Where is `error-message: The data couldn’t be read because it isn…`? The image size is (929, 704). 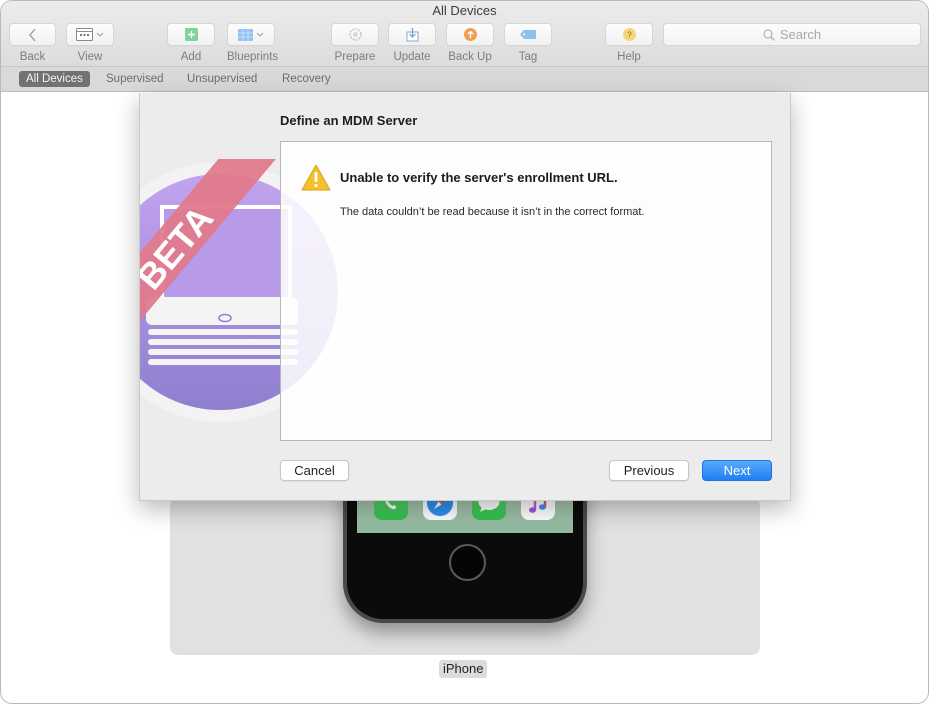
error-message: The data couldn’t be read because it isn… is located at coordinates (492, 212).